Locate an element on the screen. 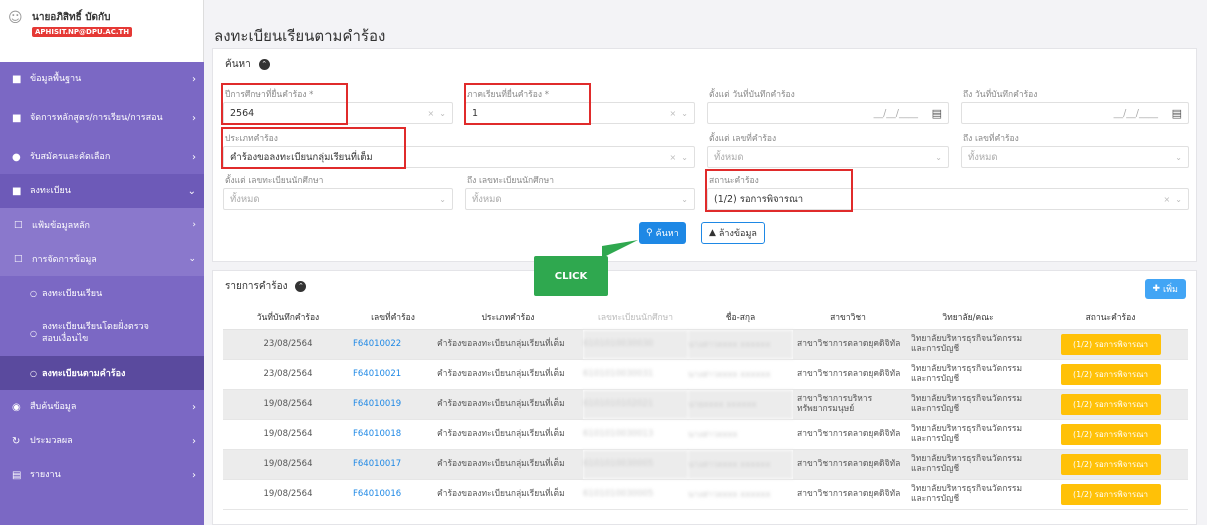  cell-name: นายxxxx xxxxxx is located at coordinates (740, 404).